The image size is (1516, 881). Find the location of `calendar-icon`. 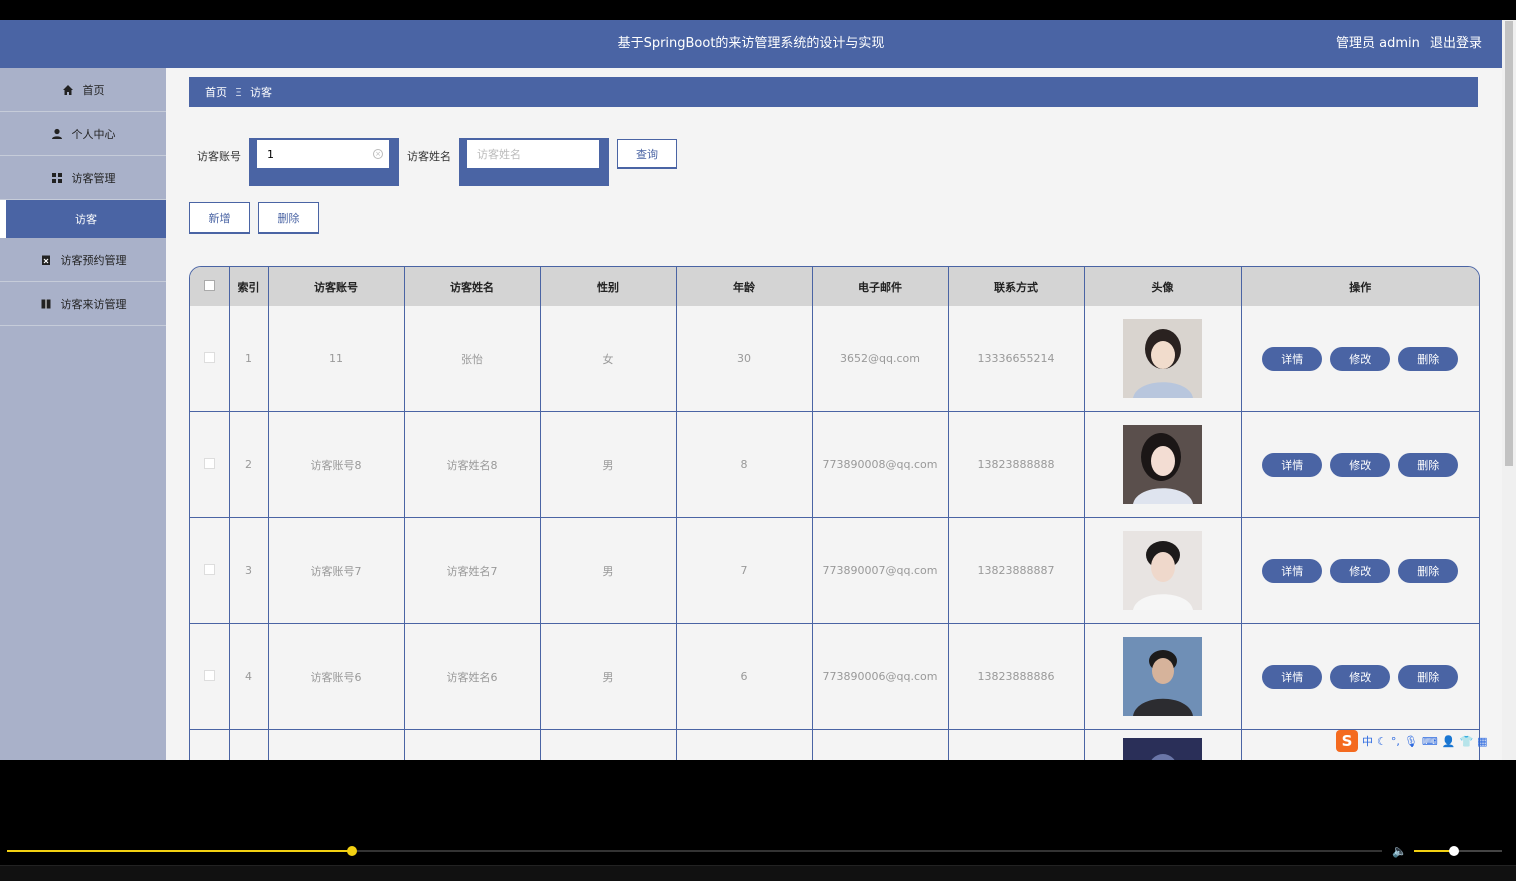

calendar-icon is located at coordinates (46, 260).